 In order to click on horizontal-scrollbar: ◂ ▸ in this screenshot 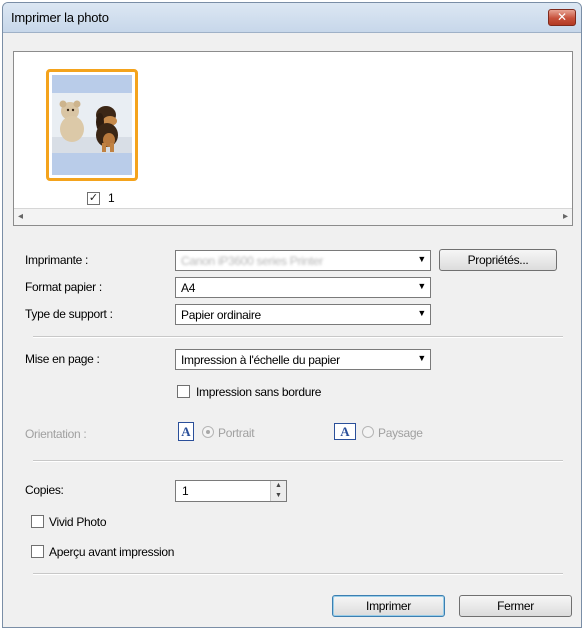, I will do `click(293, 216)`.